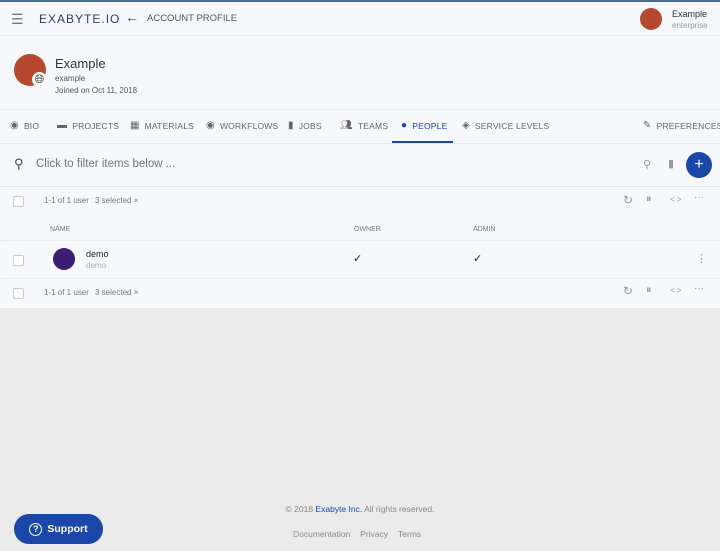 This screenshot has height=551, width=720. Describe the element at coordinates (210, 125) in the screenshot. I see `radio-icon: ◉` at that location.